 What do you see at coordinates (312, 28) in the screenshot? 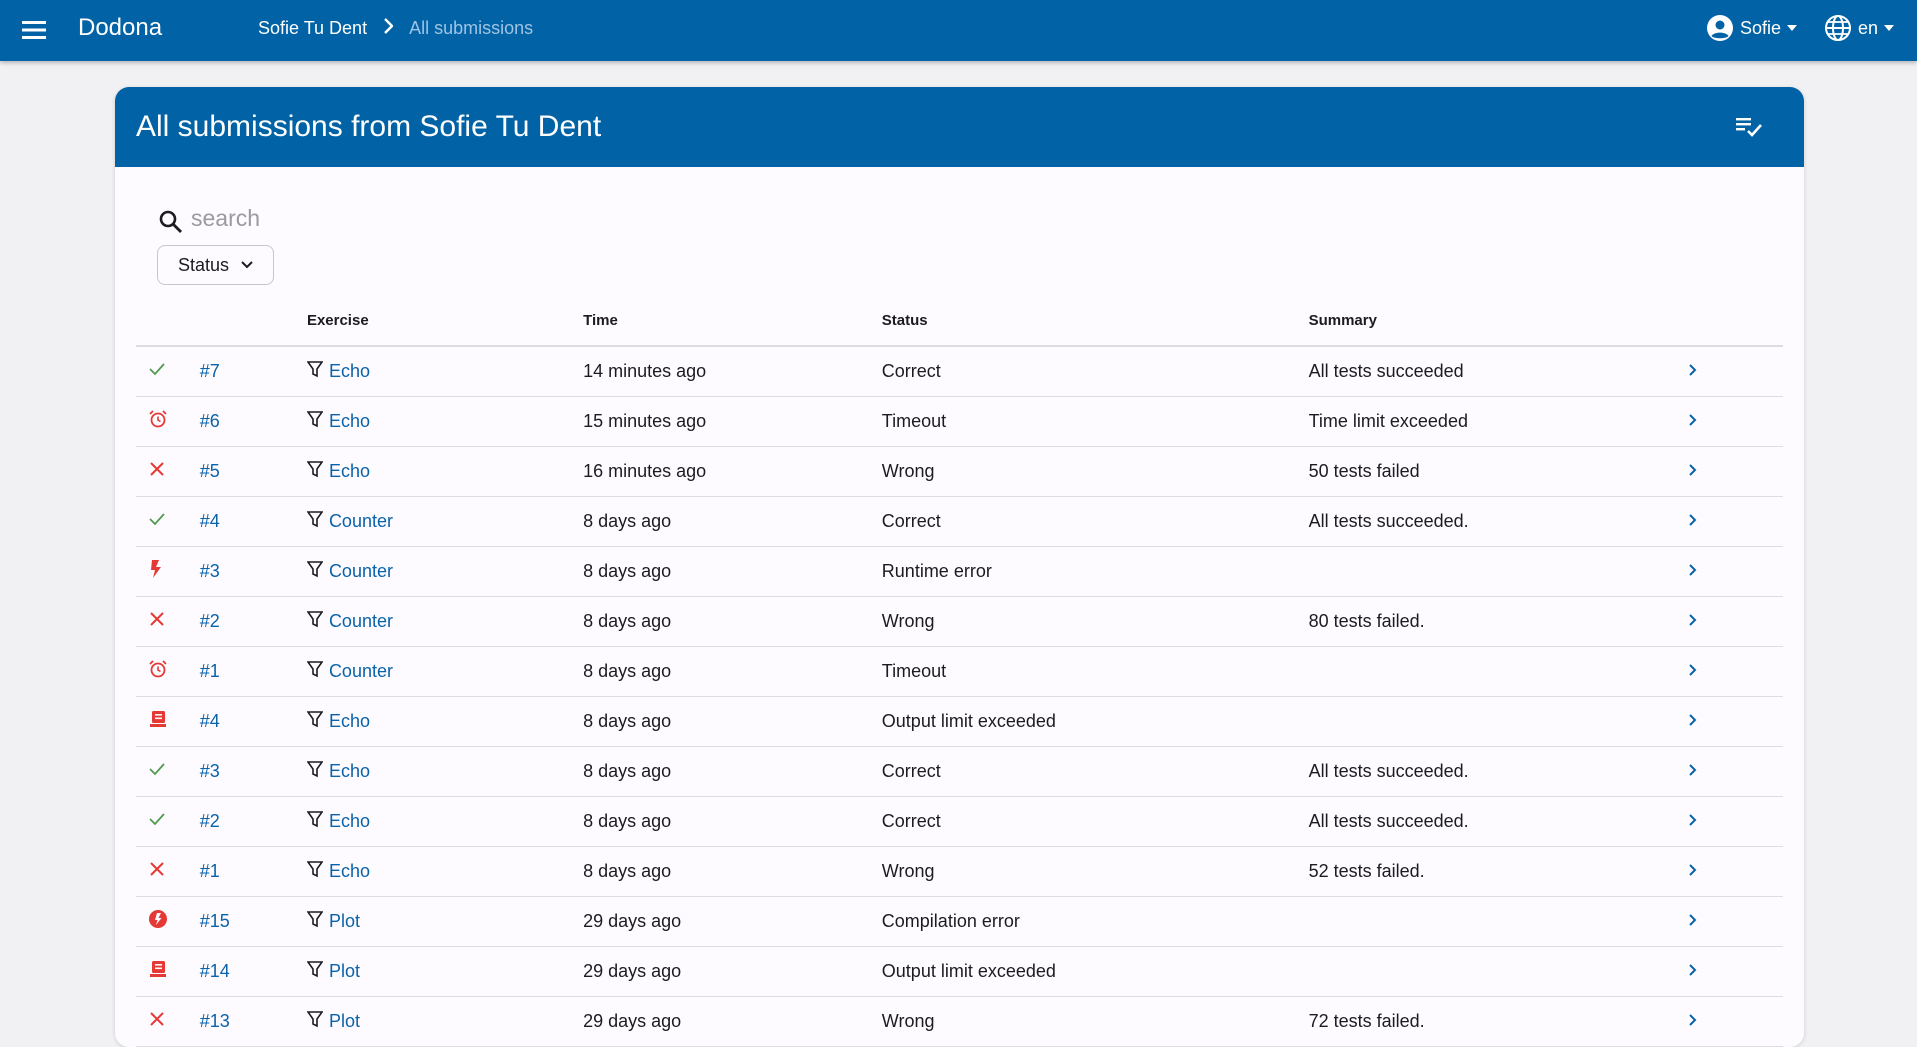
I see `breadcrumb-user-link: Sofie Tu Dent` at bounding box center [312, 28].